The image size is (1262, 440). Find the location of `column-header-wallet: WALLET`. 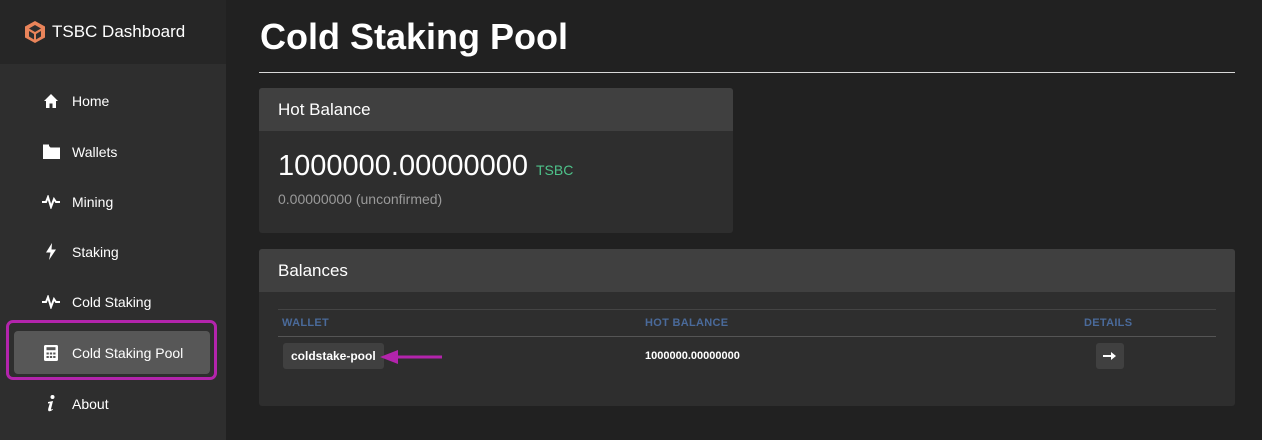

column-header-wallet: WALLET is located at coordinates (306, 323).